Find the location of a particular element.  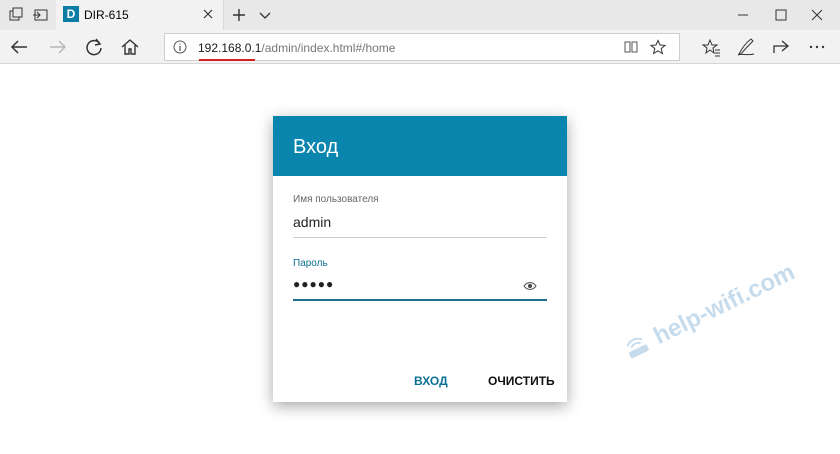

url-path: /admin/index.html#/home is located at coordinates (328, 48).